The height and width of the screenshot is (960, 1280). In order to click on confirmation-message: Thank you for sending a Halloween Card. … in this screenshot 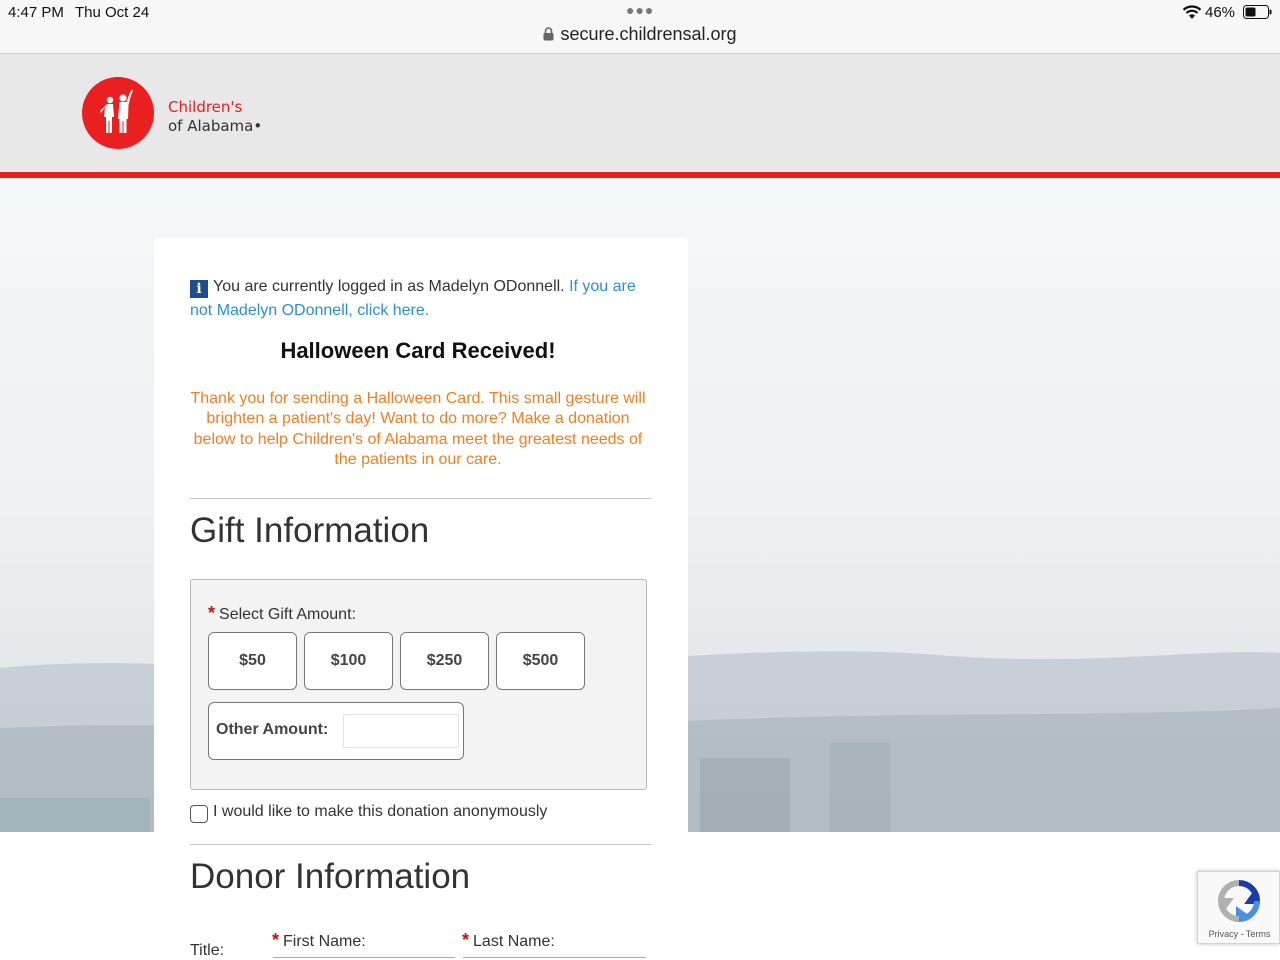, I will do `click(418, 429)`.